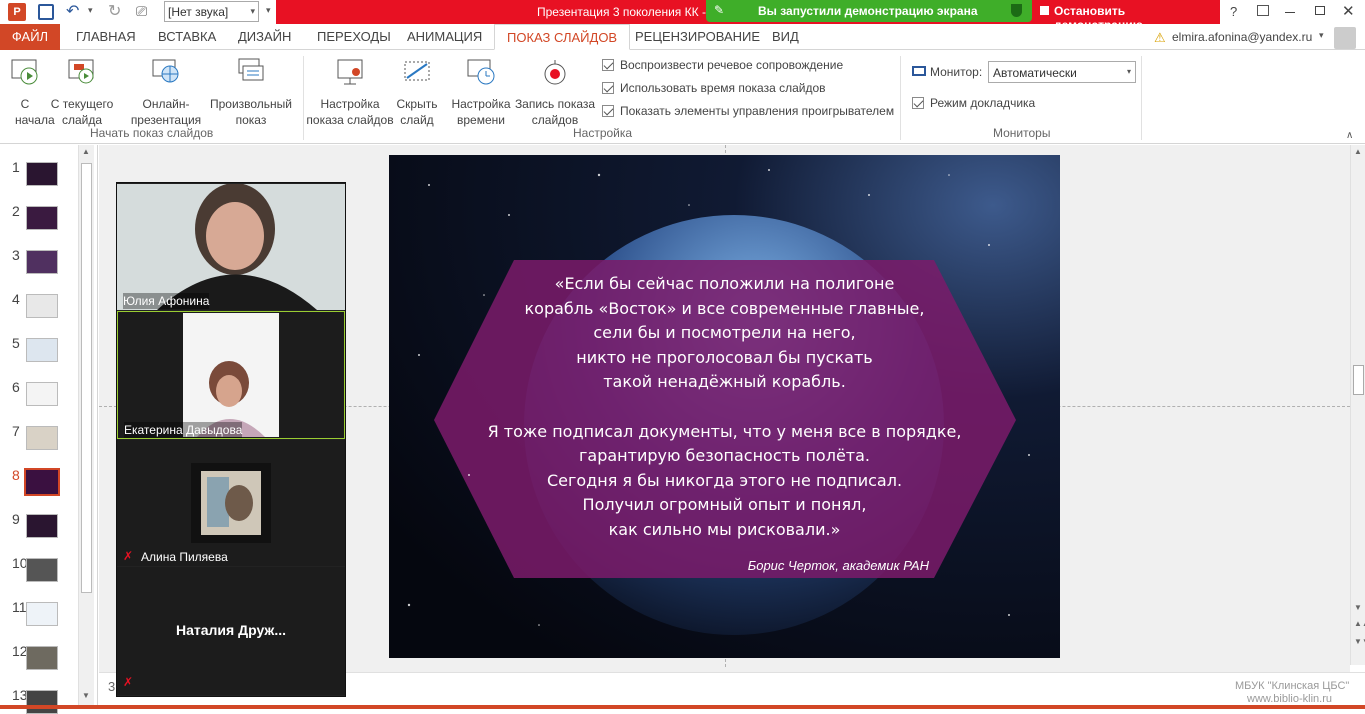 Image resolution: width=1365 pixels, height=714 pixels. Describe the element at coordinates (106, 37) in the screenshot. I see `tab-home: ГЛАВНАЯ` at that location.